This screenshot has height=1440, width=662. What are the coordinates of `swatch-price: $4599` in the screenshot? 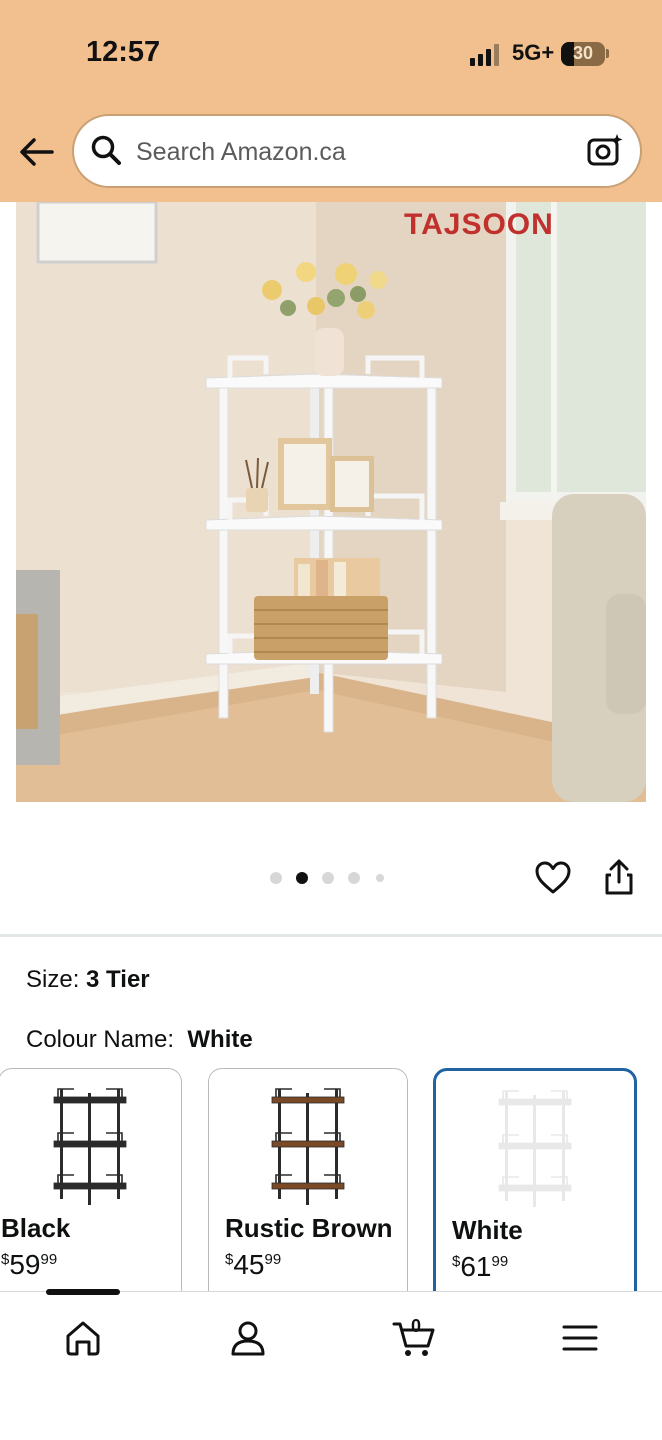 It's located at (253, 1264).